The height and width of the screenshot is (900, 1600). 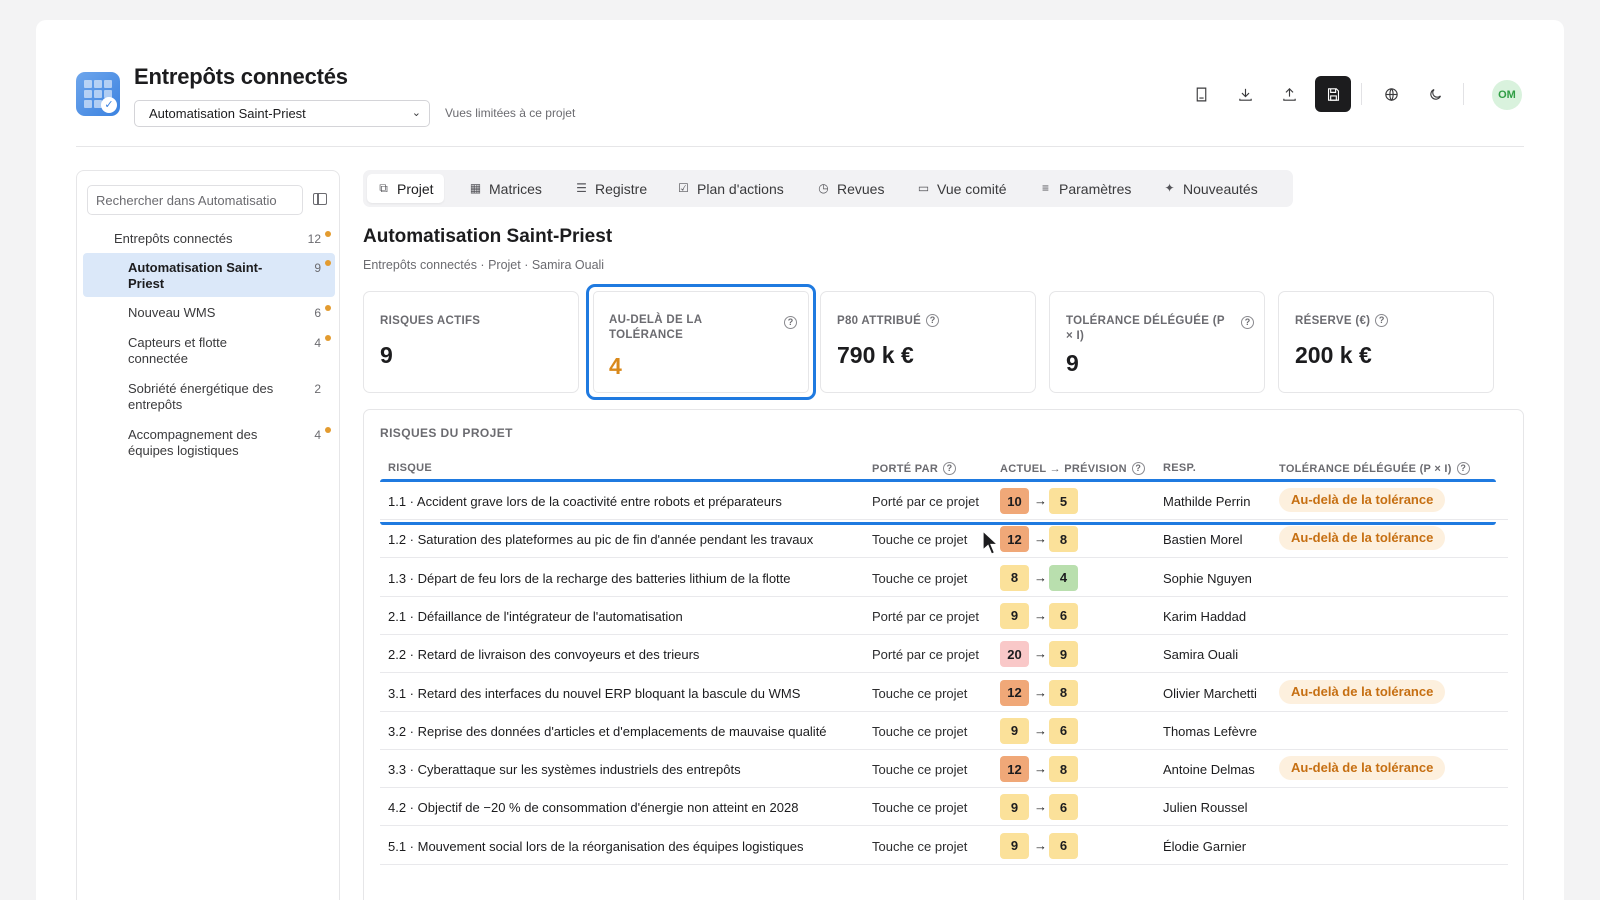 I want to click on kpi-value: 9, so click(x=1072, y=363).